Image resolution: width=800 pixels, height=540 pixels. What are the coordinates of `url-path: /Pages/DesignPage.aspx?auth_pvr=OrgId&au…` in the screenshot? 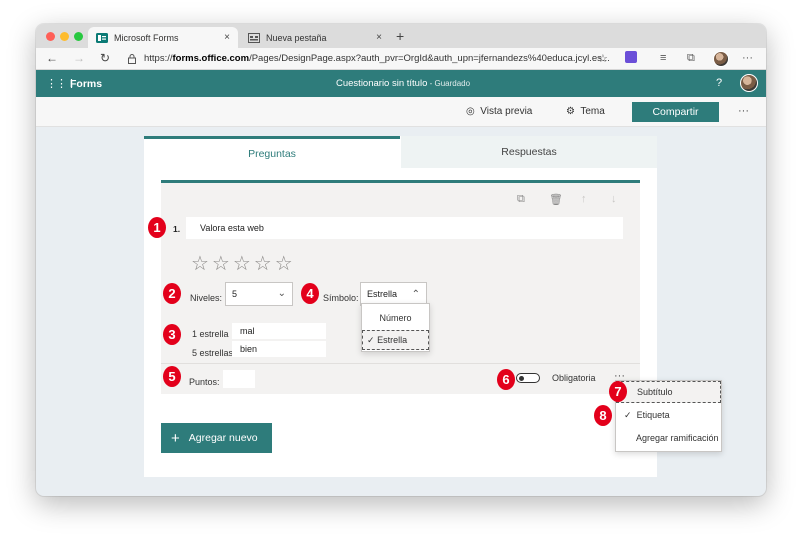 It's located at (429, 58).